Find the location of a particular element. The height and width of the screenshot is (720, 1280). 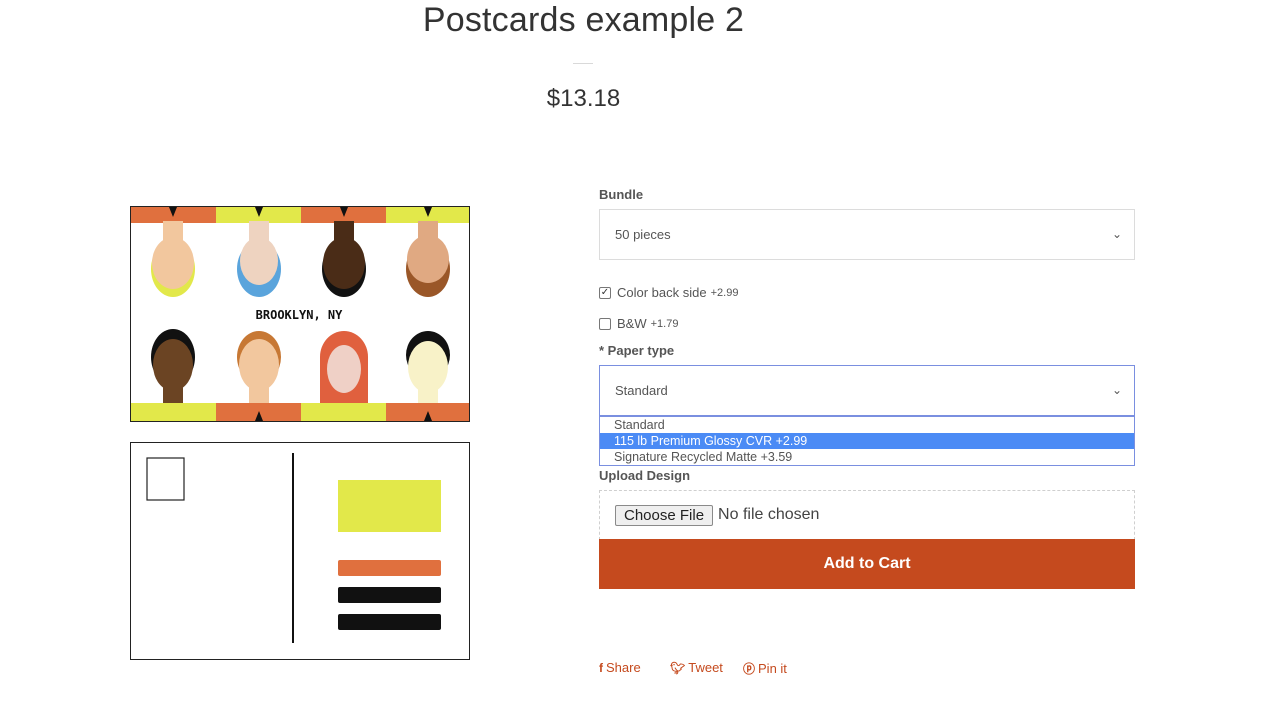

color-back-option: ✓ Color back side +2.99 is located at coordinates (668, 292).